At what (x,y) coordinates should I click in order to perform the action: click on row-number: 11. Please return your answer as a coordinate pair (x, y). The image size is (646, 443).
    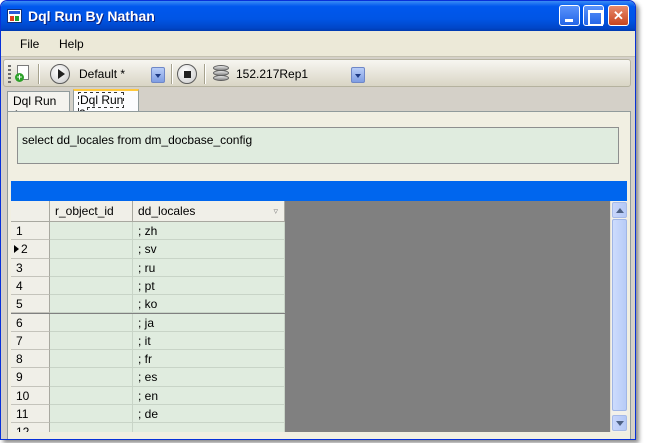
    Looking at the image, I should click on (22, 414).